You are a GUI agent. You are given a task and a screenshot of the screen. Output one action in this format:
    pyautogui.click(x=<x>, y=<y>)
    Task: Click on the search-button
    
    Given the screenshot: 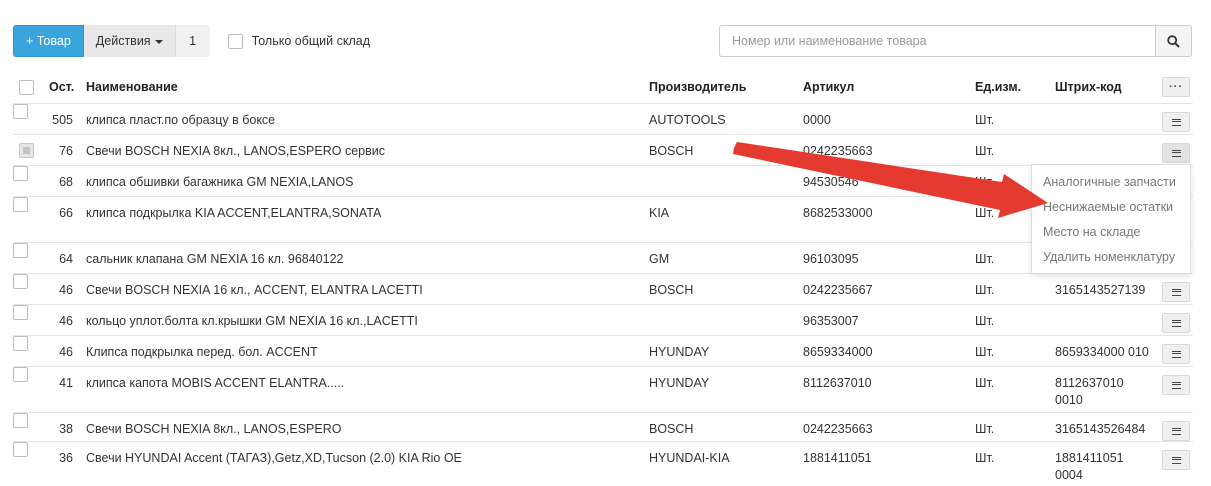 What is the action you would take?
    pyautogui.click(x=1173, y=41)
    